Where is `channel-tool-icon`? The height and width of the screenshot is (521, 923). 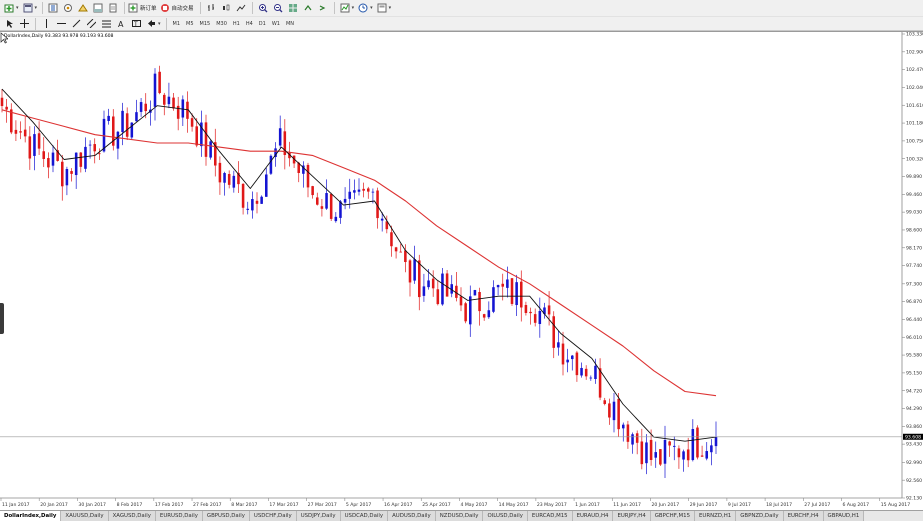
channel-tool-icon is located at coordinates (91, 23).